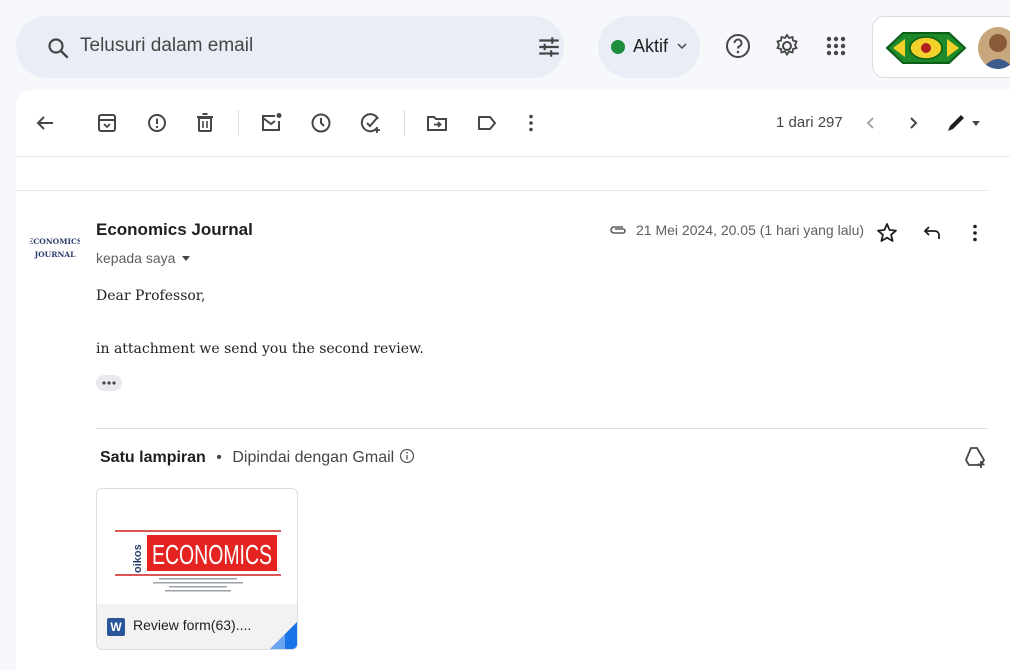 The image size is (1010, 670). What do you see at coordinates (618, 47) in the screenshot?
I see `status-dot` at bounding box center [618, 47].